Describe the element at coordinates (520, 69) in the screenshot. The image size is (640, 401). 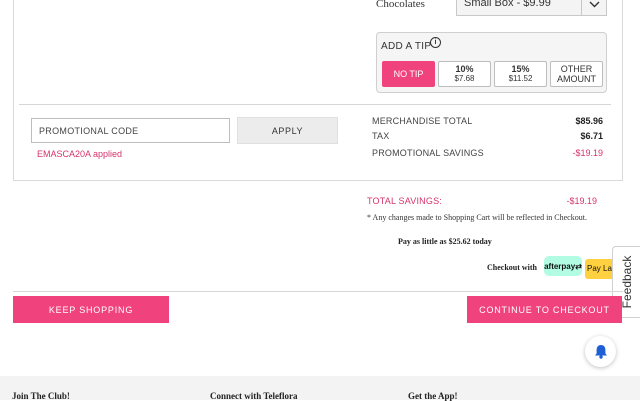
I see `tip-option-label: 15%` at that location.